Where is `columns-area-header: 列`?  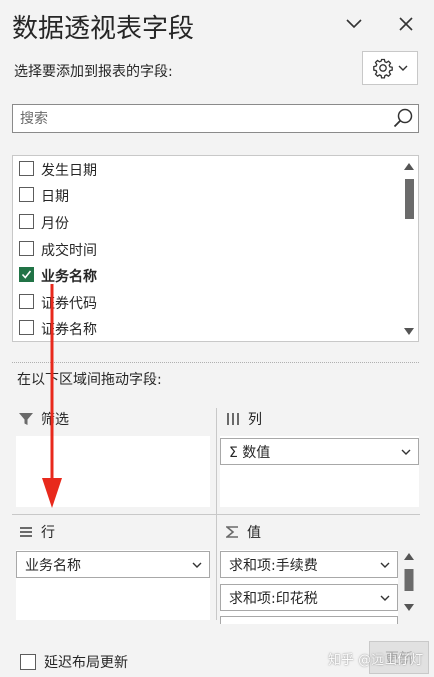
columns-area-header: 列 is located at coordinates (244, 419).